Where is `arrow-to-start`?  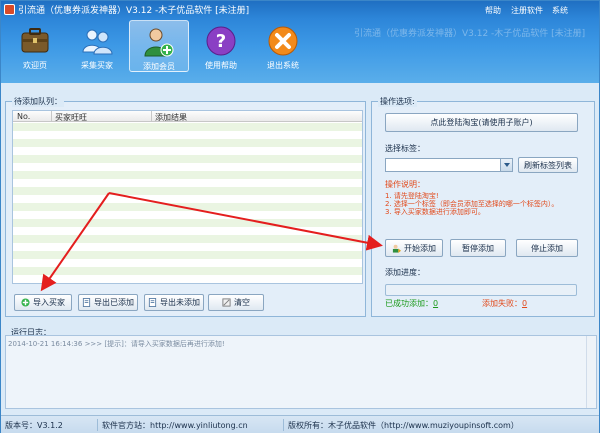
arrow-to-start is located at coordinates (245, 221).